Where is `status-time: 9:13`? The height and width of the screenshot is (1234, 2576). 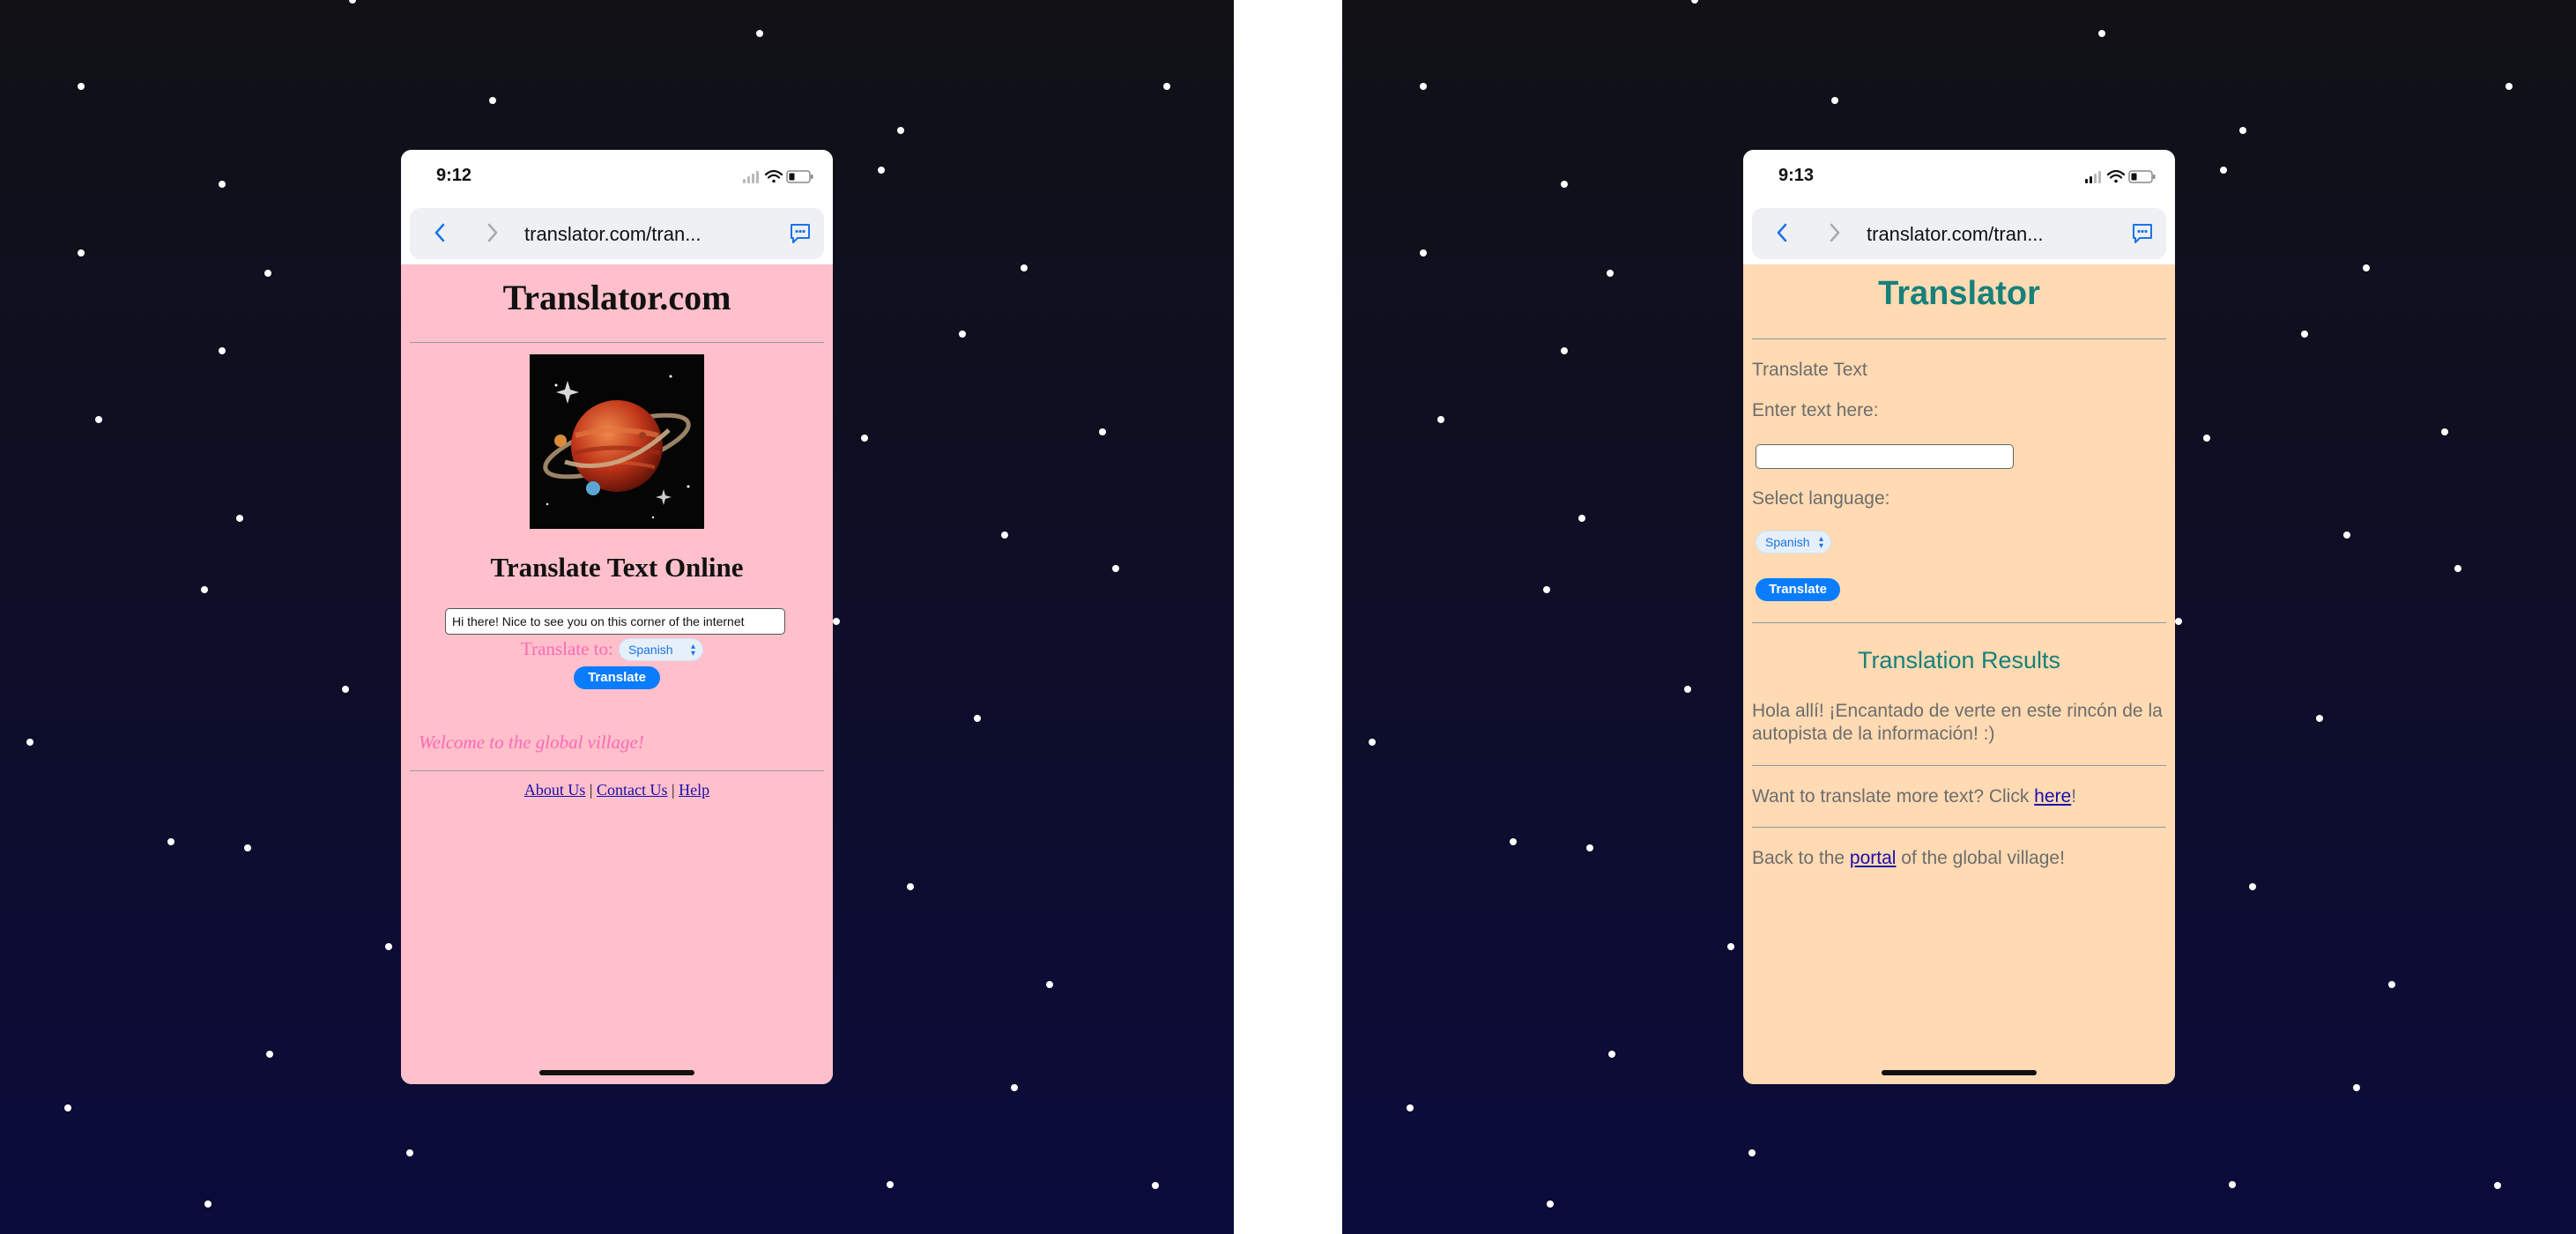 status-time: 9:13 is located at coordinates (1796, 175).